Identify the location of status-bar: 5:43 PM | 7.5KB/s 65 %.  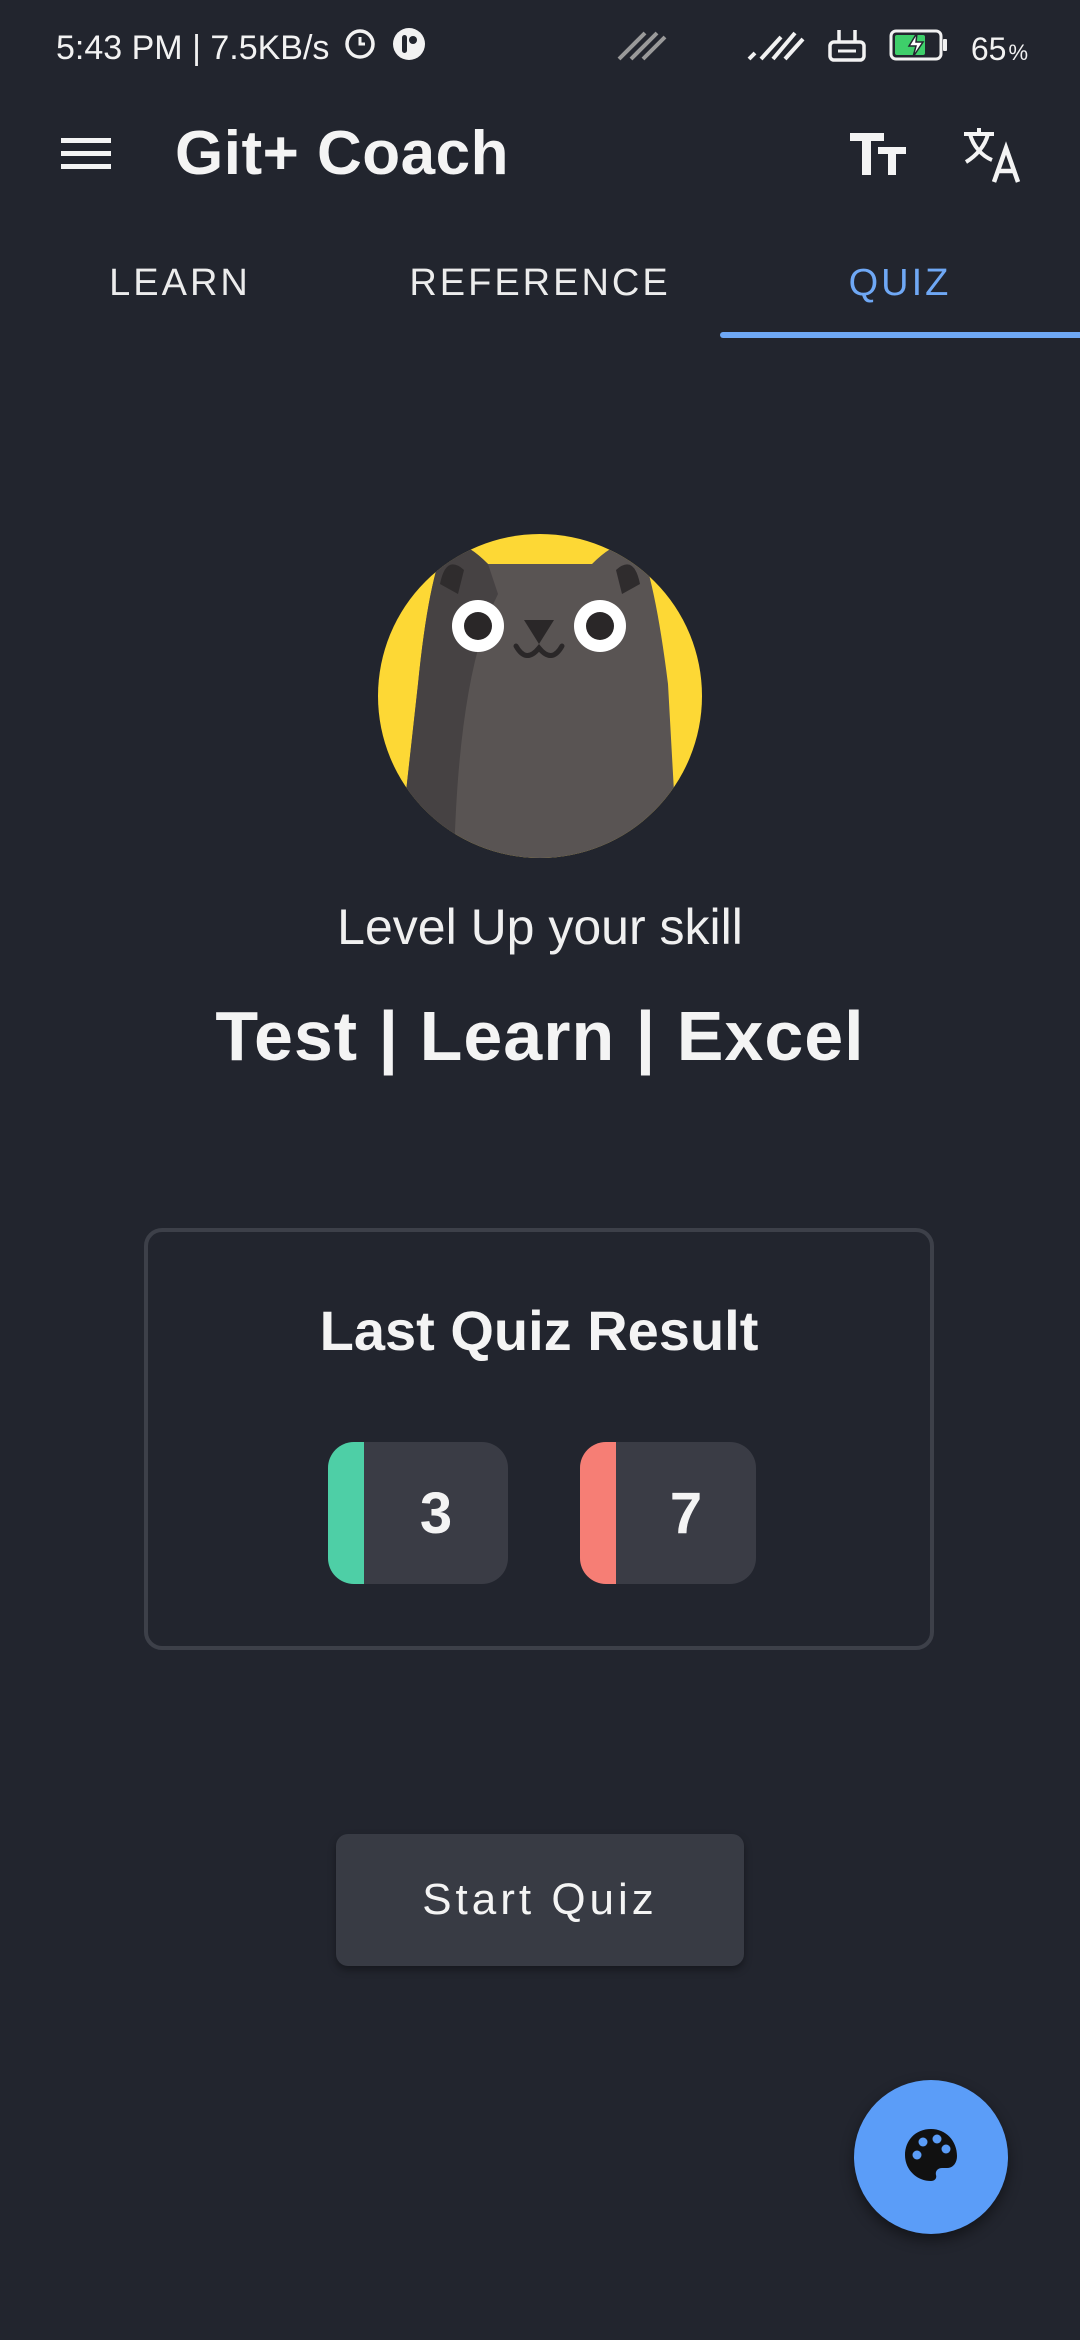
(540, 48).